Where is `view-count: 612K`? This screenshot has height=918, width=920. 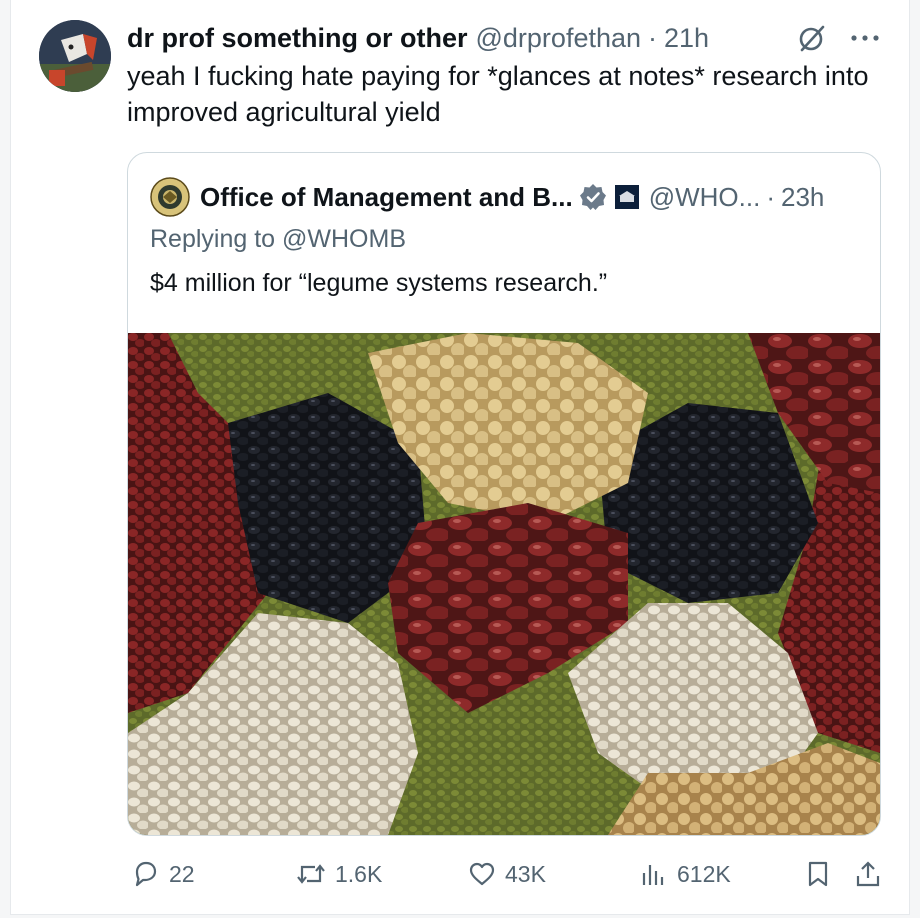
view-count: 612K is located at coordinates (704, 873).